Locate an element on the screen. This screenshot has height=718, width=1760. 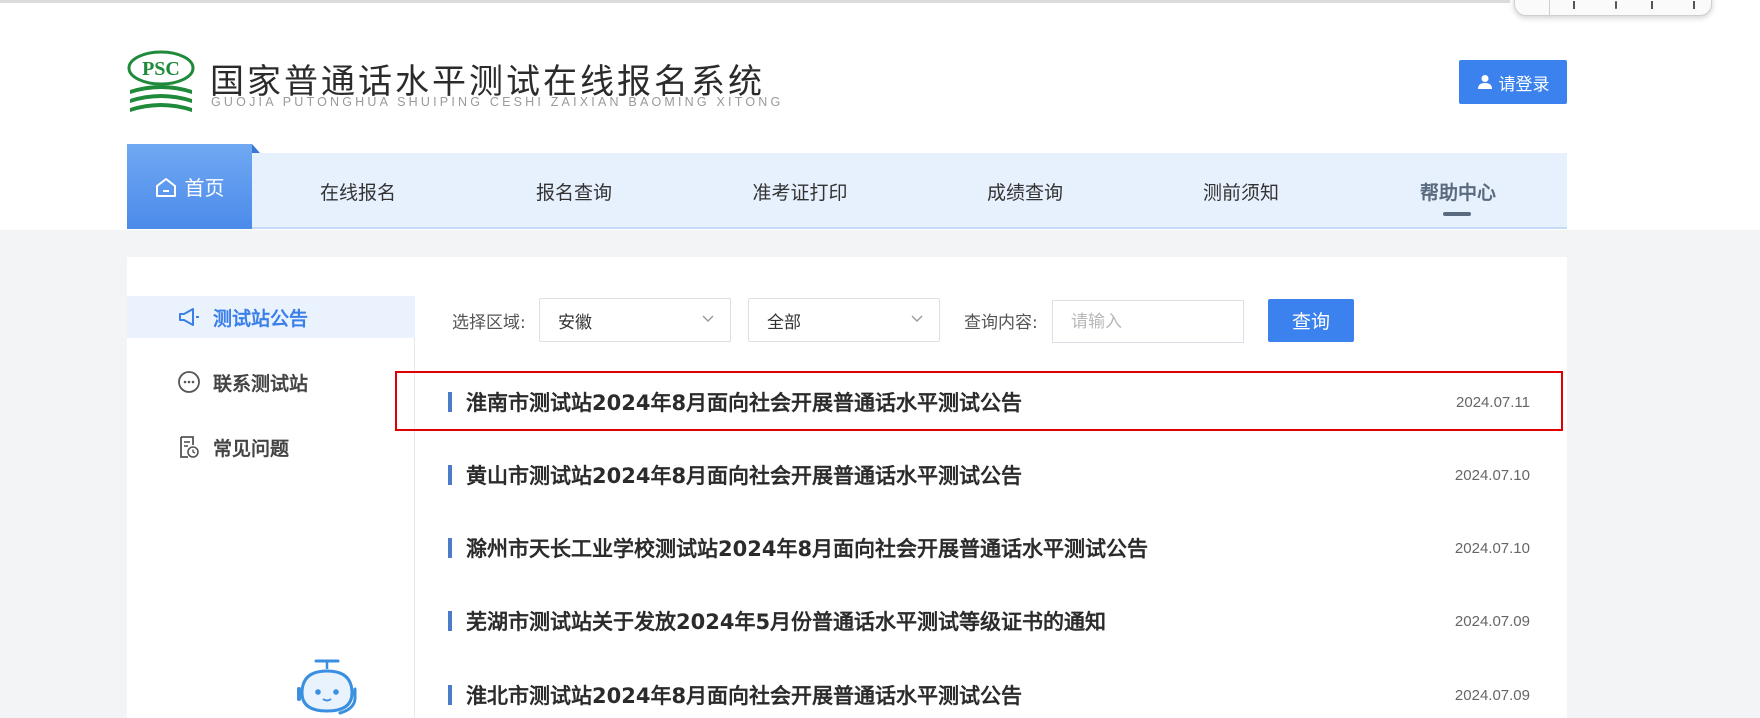
nav-item-test-notice: 测前须知 is located at coordinates (1241, 191).